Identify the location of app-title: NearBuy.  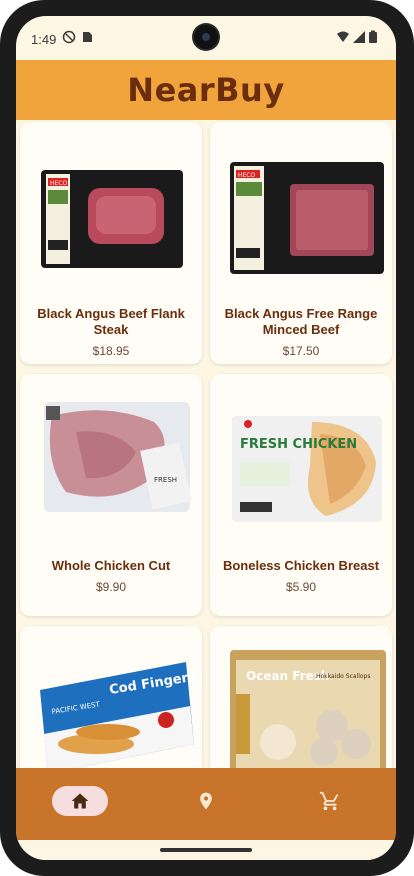
(206, 90).